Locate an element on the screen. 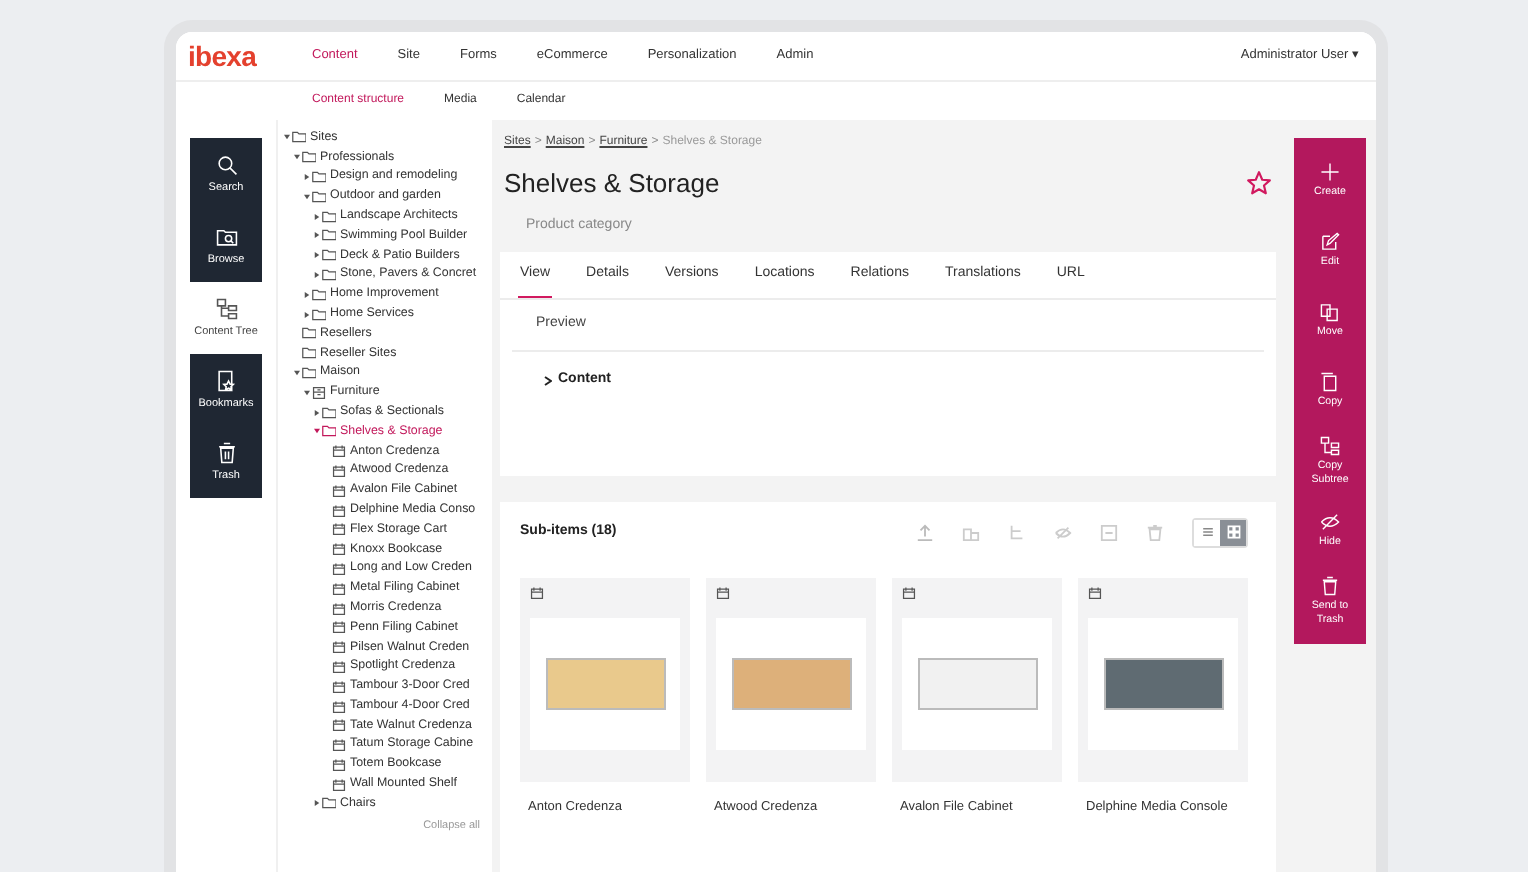  folder-icon is located at coordinates (329, 803).